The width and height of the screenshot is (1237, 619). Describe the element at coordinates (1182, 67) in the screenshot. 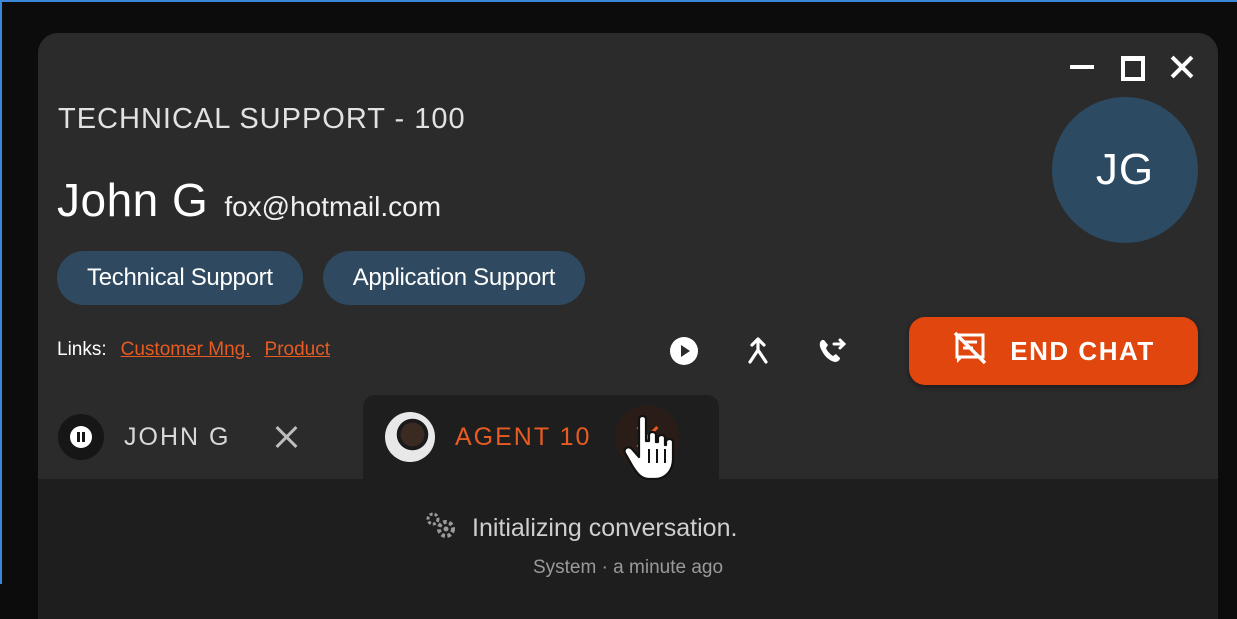

I see `close-icon` at that location.